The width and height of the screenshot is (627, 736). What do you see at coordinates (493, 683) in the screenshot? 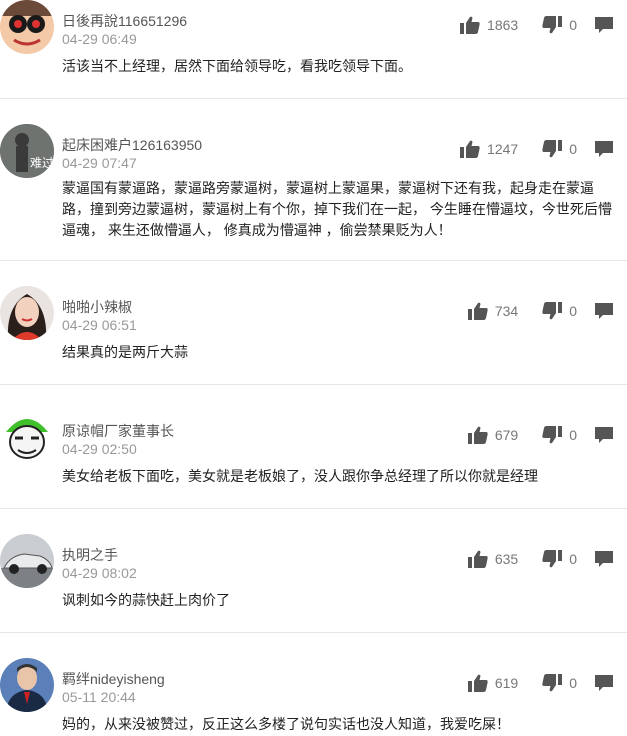
I see `like-button: 619` at bounding box center [493, 683].